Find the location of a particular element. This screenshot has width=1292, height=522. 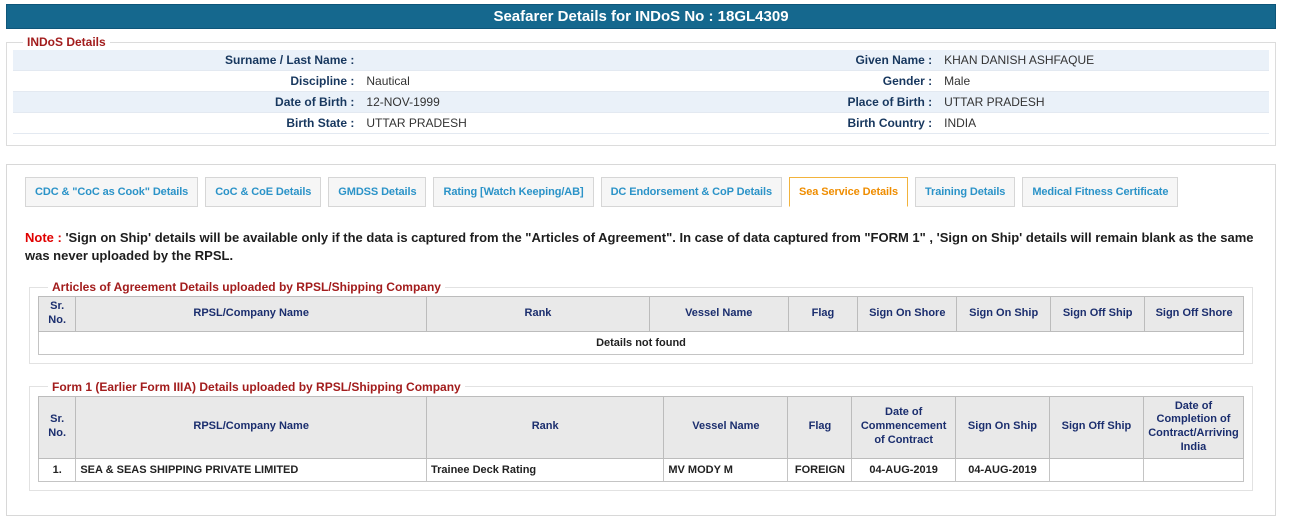

cell-date-of-commencement: 04-AUG-2019 is located at coordinates (903, 469).